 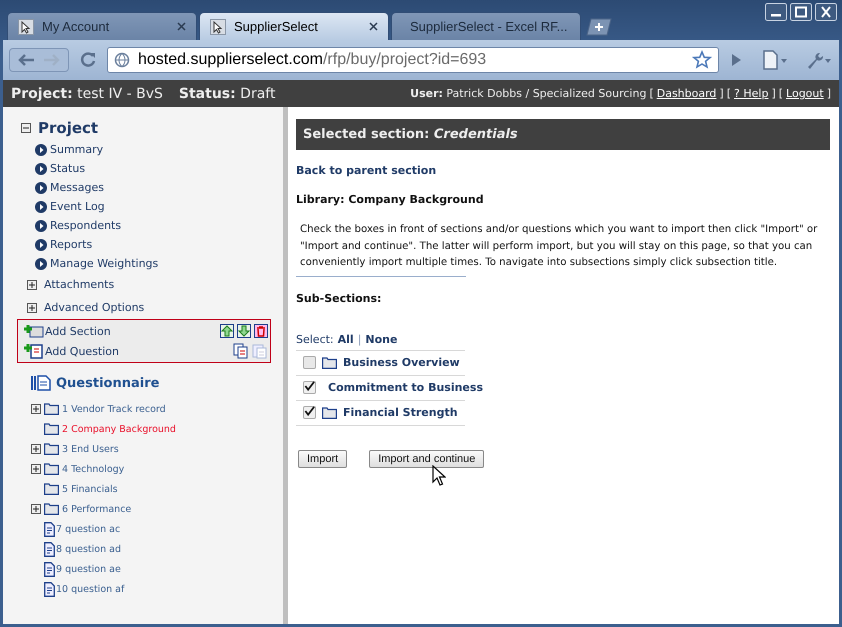 I want to click on tree-item: 2 Company Background, so click(x=119, y=429).